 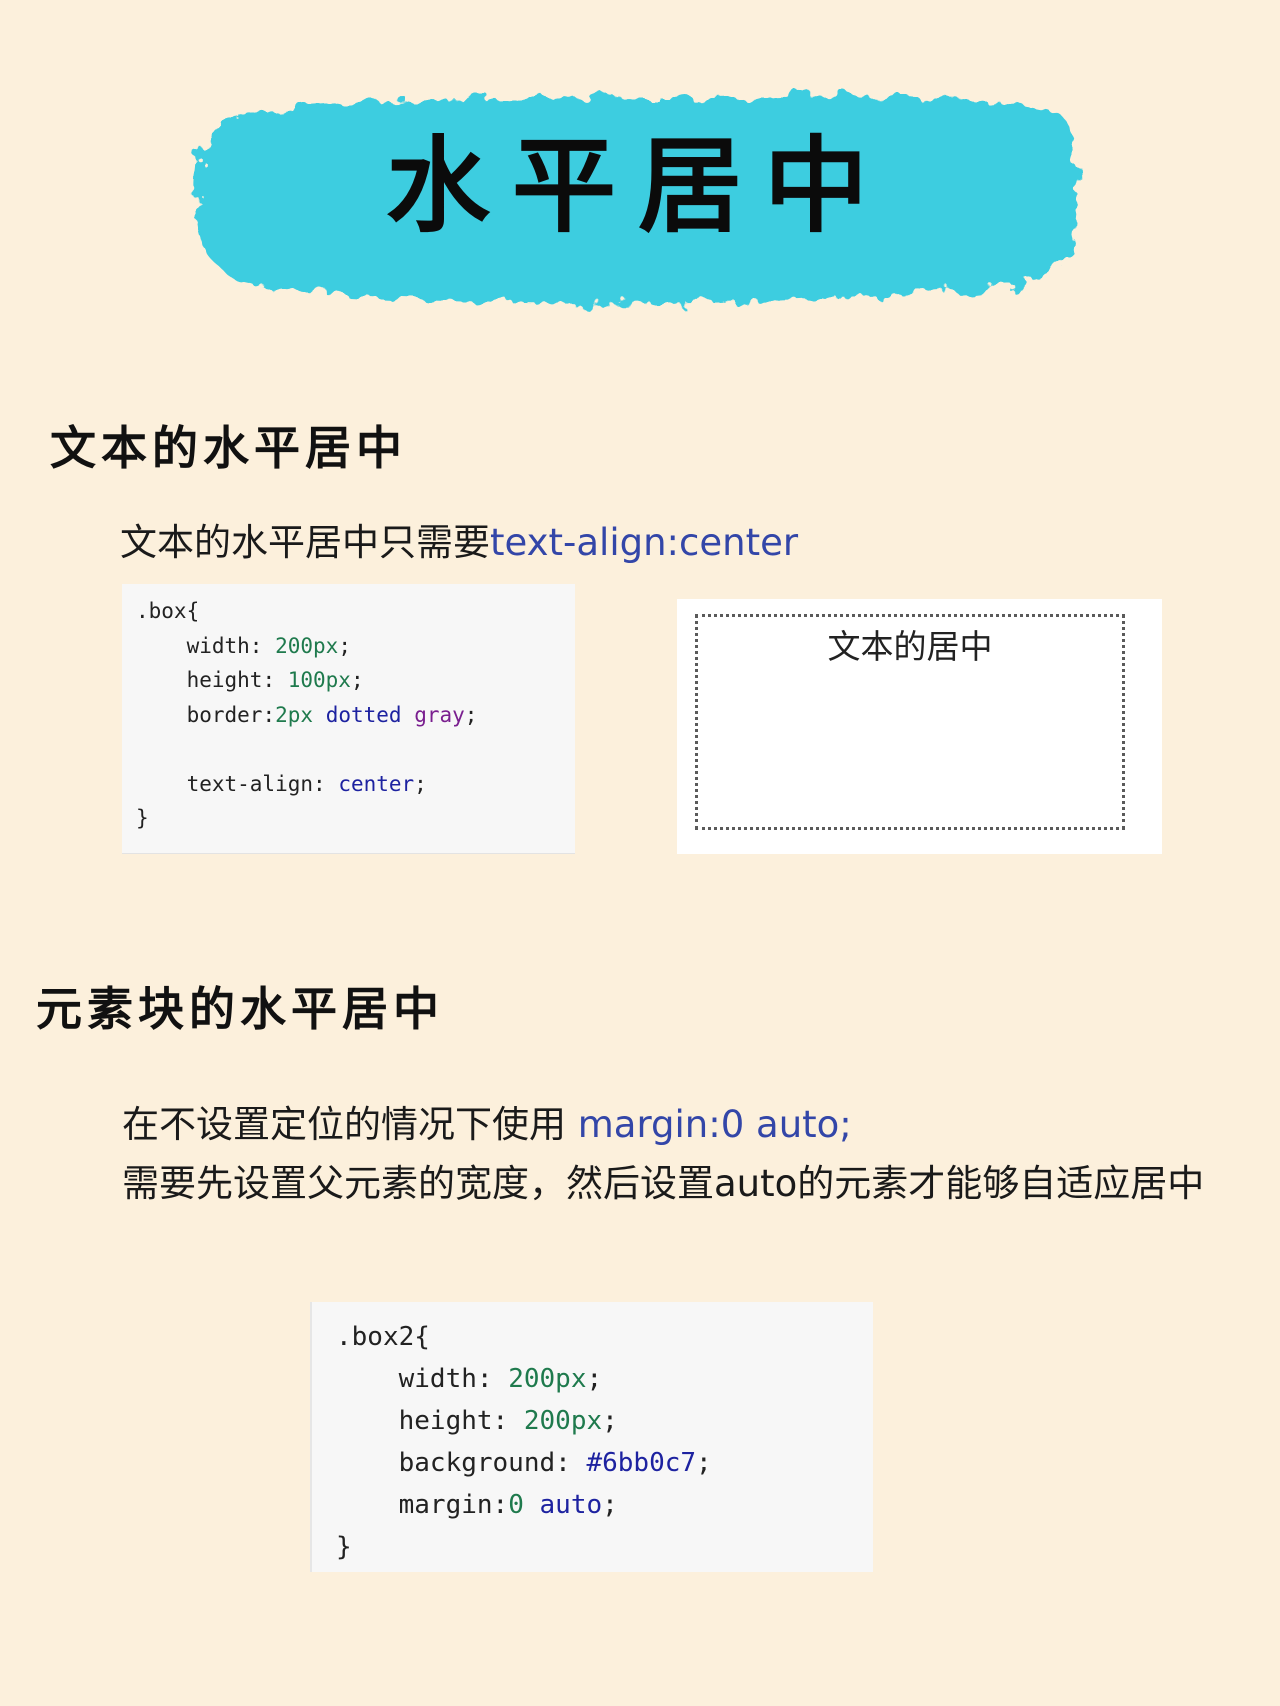 What do you see at coordinates (240, 1009) in the screenshot?
I see `section-heading-block-centering: 元素块的水平居中` at bounding box center [240, 1009].